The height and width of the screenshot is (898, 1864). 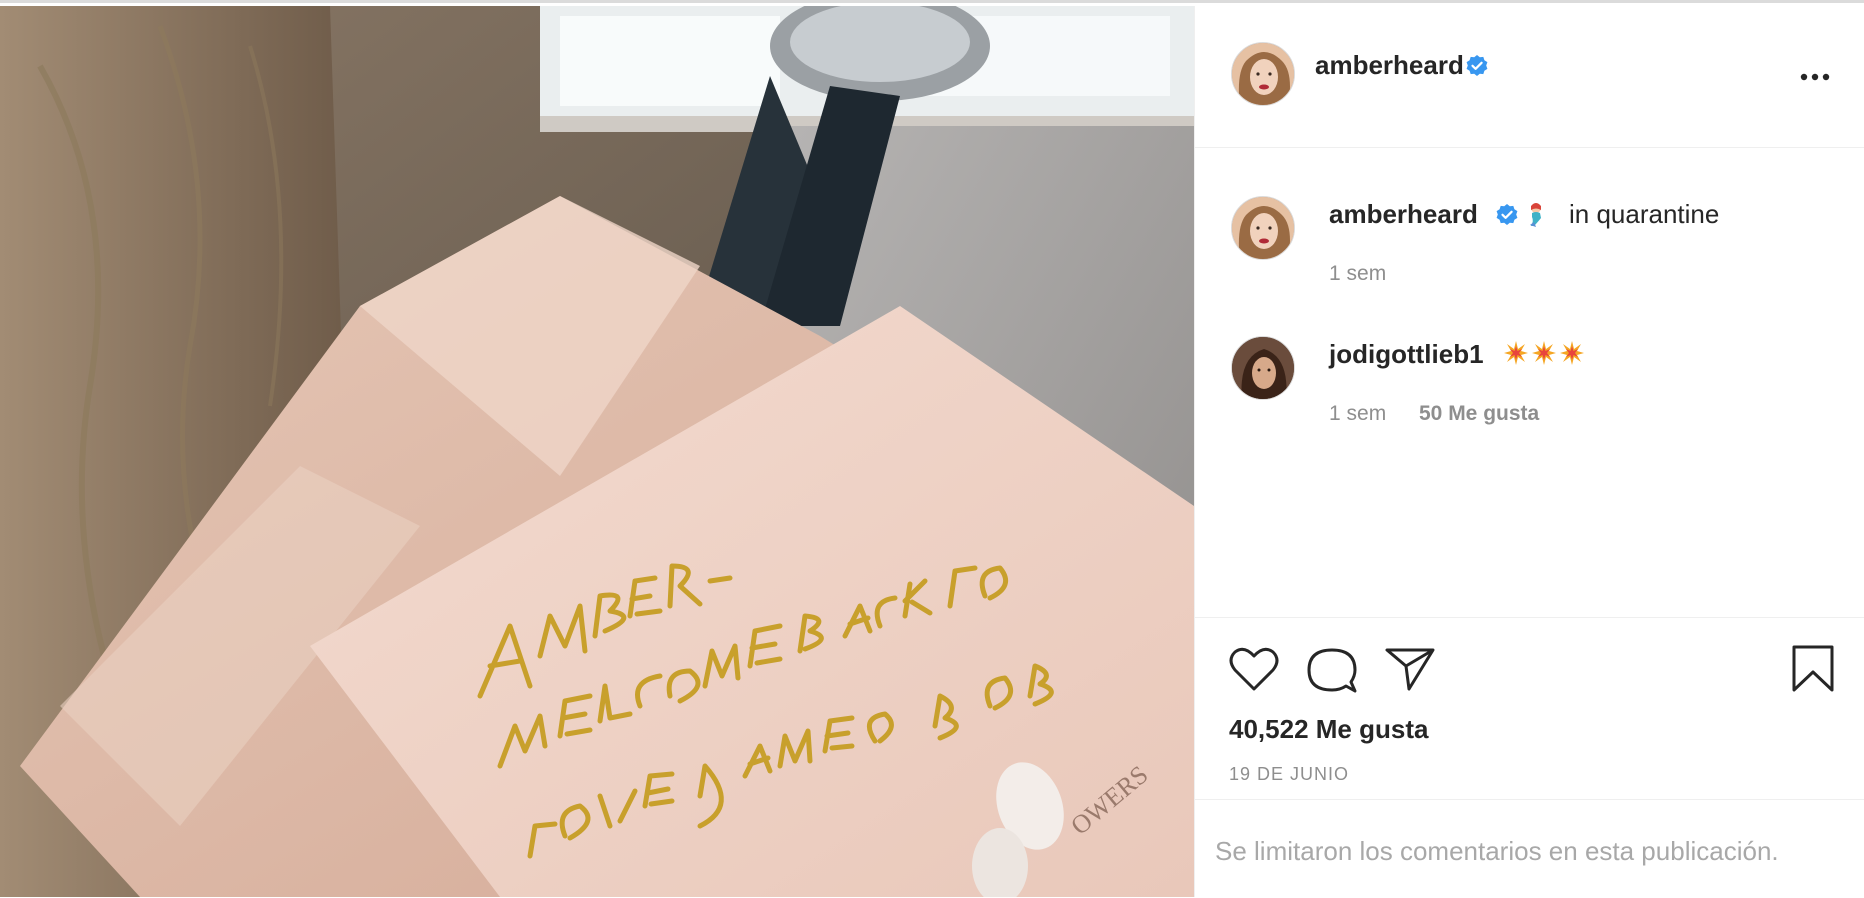 What do you see at coordinates (1479, 414) in the screenshot?
I see `comment-likes: 50 Me gusta` at bounding box center [1479, 414].